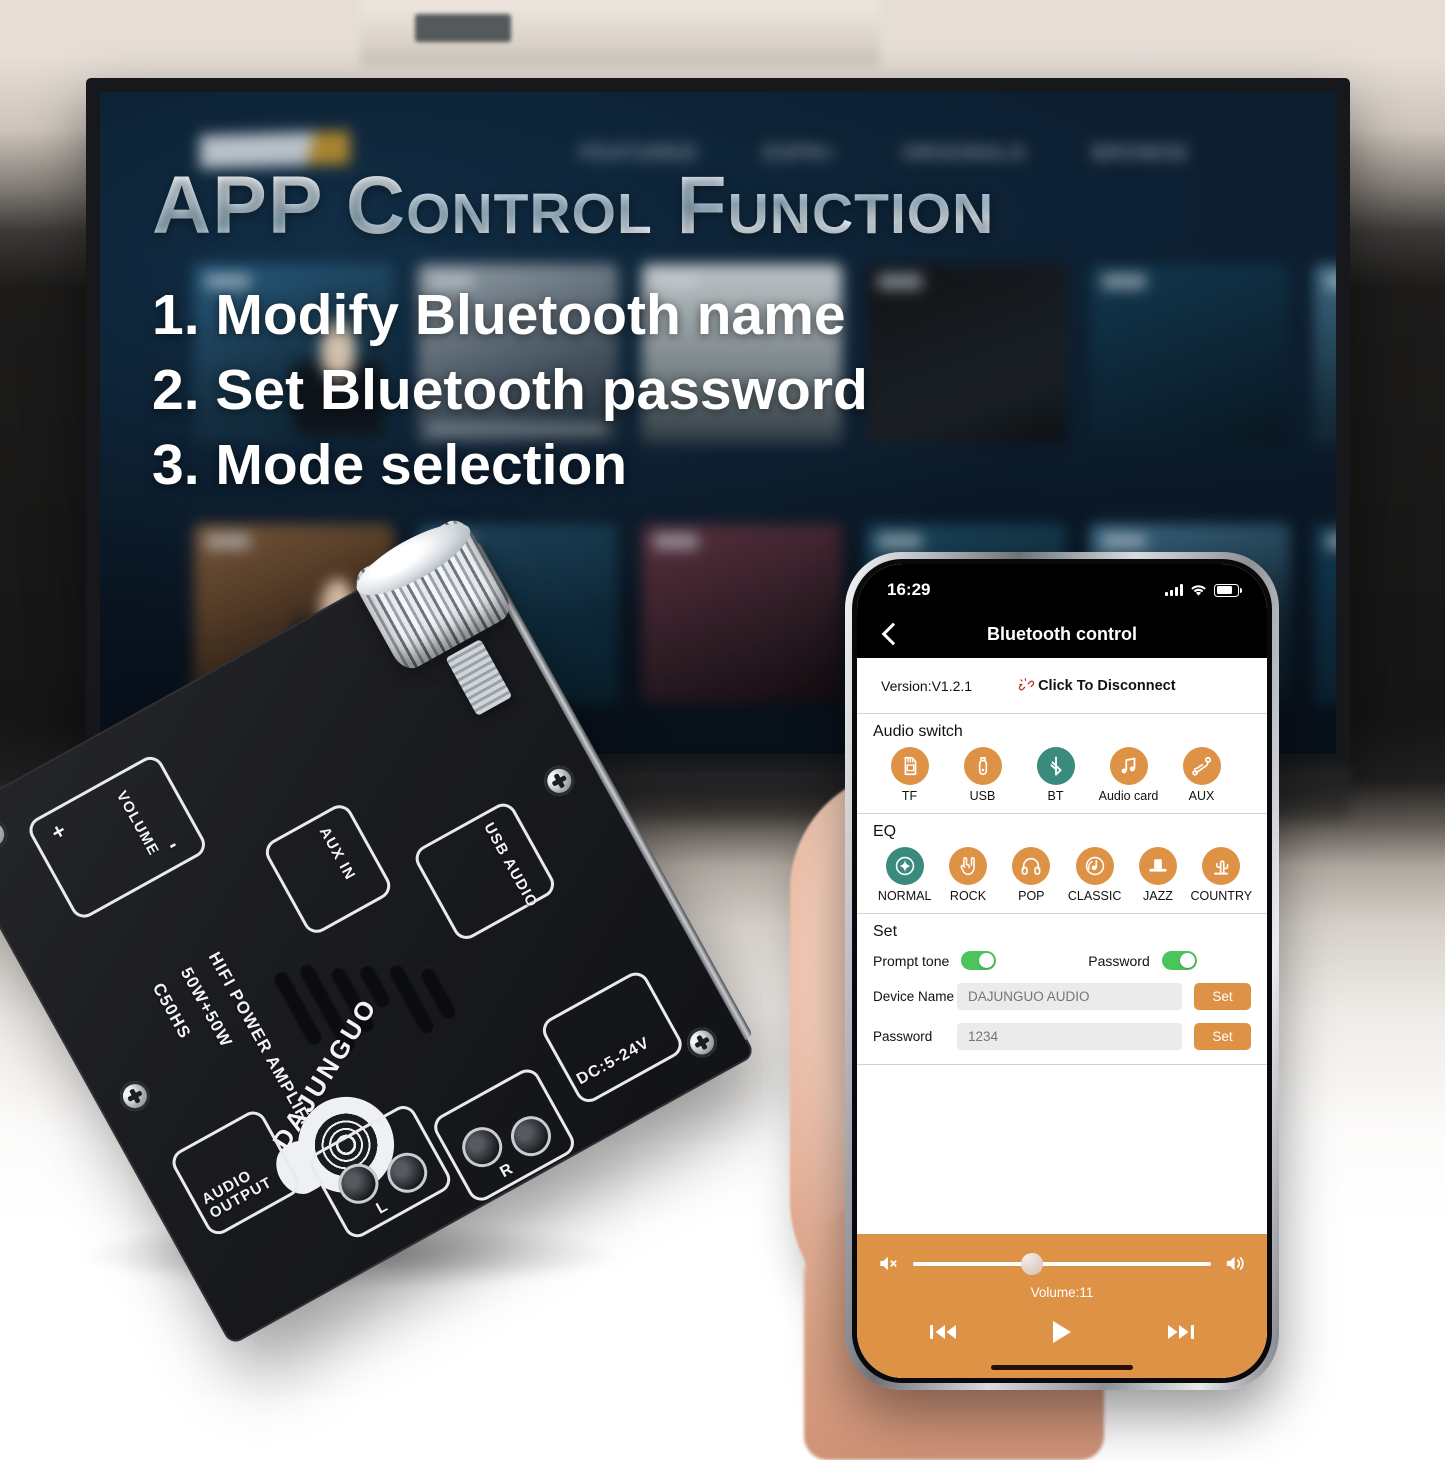 The width and height of the screenshot is (1445, 1460). Describe the element at coordinates (1198, 590) in the screenshot. I see `wifi-icon` at that location.